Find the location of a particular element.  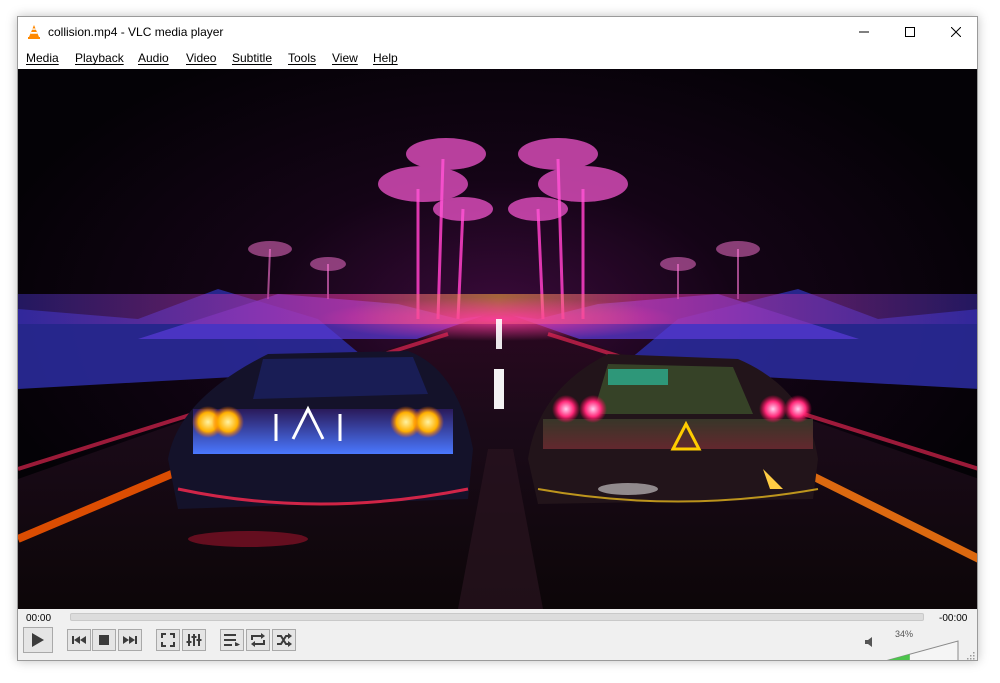

menu-video: Video is located at coordinates (201, 58).